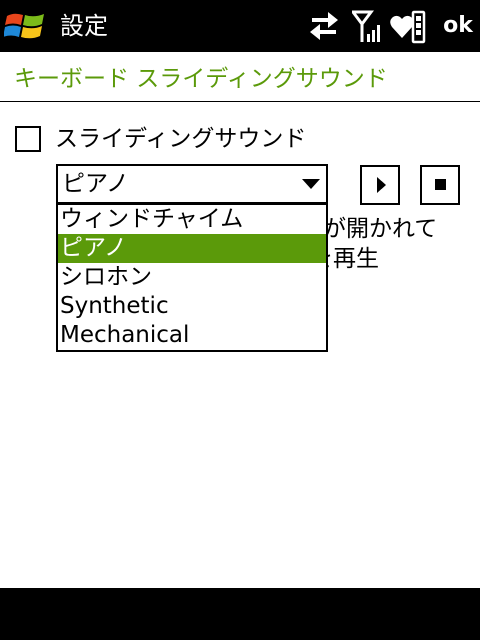 The width and height of the screenshot is (480, 640). I want to click on stop-button, so click(440, 185).